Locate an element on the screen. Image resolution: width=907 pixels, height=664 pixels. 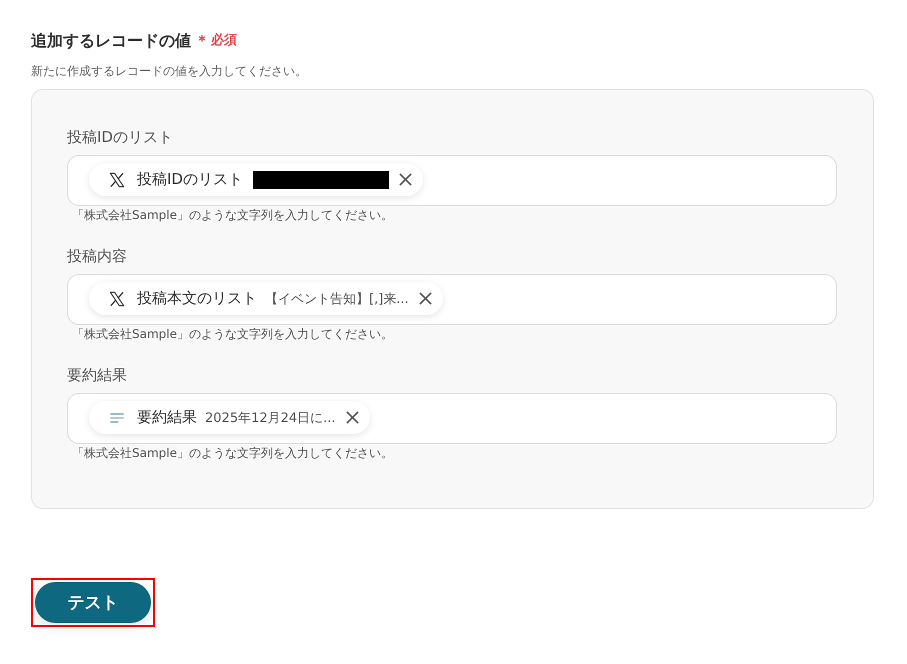
test-button: テスト is located at coordinates (93, 602).